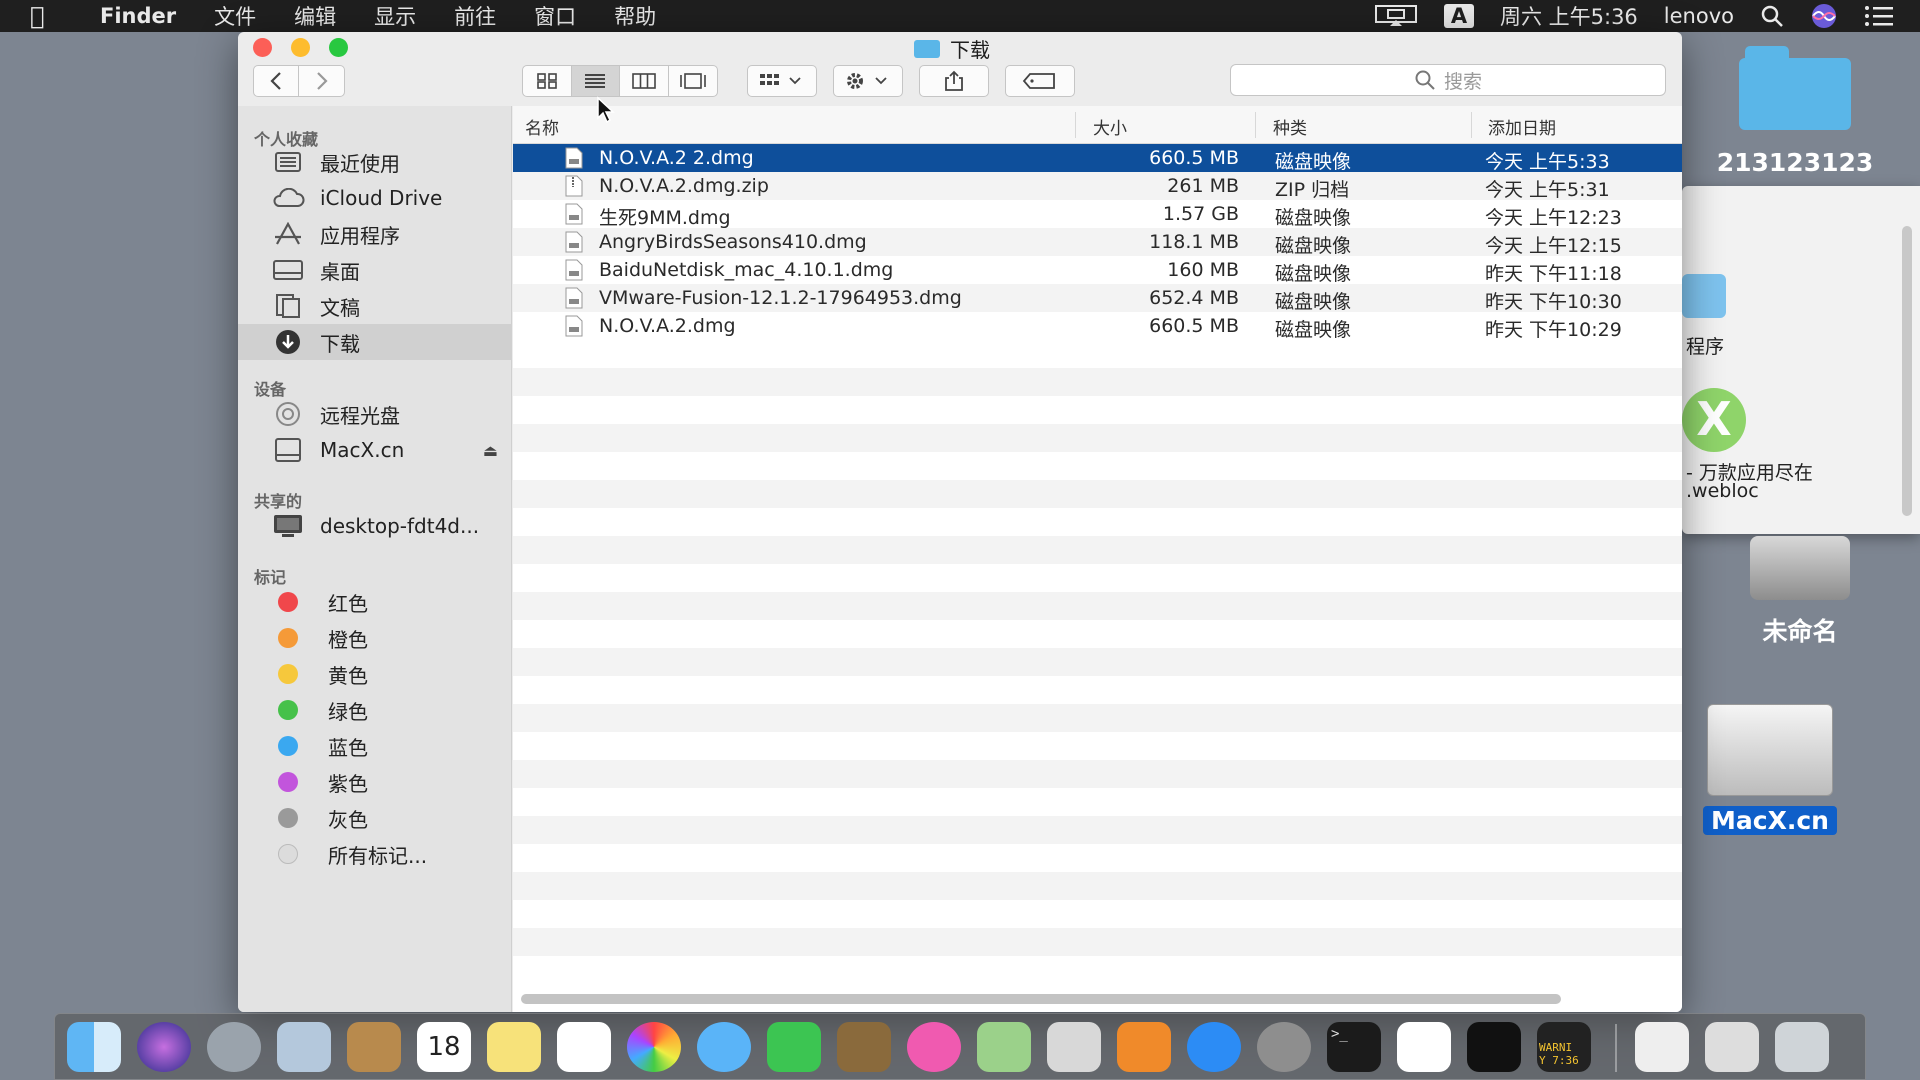  Describe the element at coordinates (1732, 1047) in the screenshot. I see `downloads-stack-icon` at that location.